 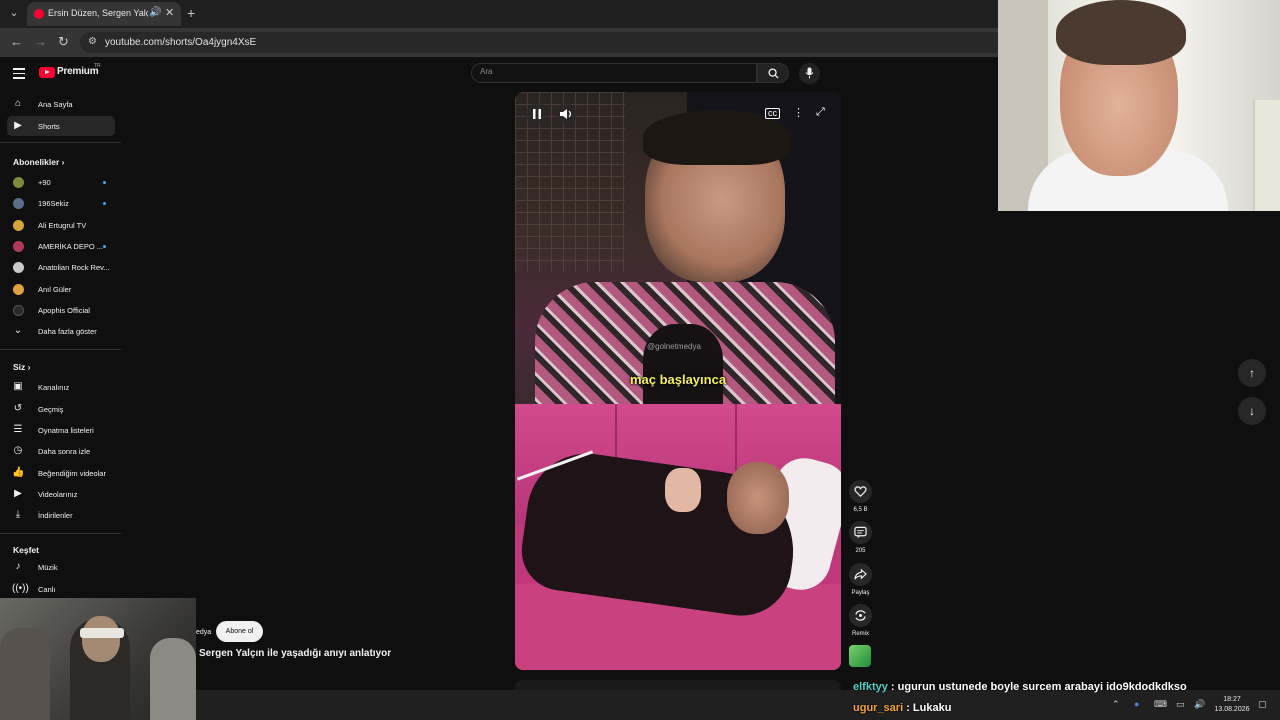 What do you see at coordinates (92, 41) in the screenshot?
I see `site-info-icon: ⚙` at bounding box center [92, 41].